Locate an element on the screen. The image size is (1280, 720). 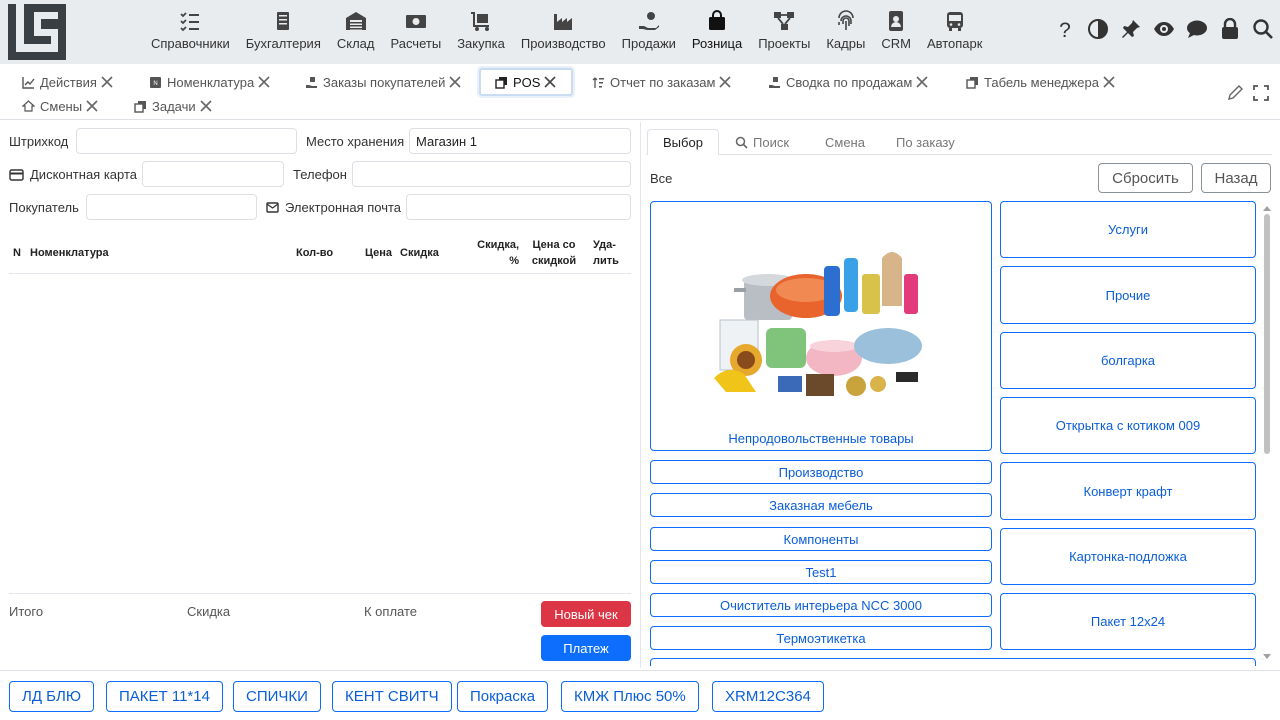
tab-by-order: По заказу is located at coordinates (925, 142).